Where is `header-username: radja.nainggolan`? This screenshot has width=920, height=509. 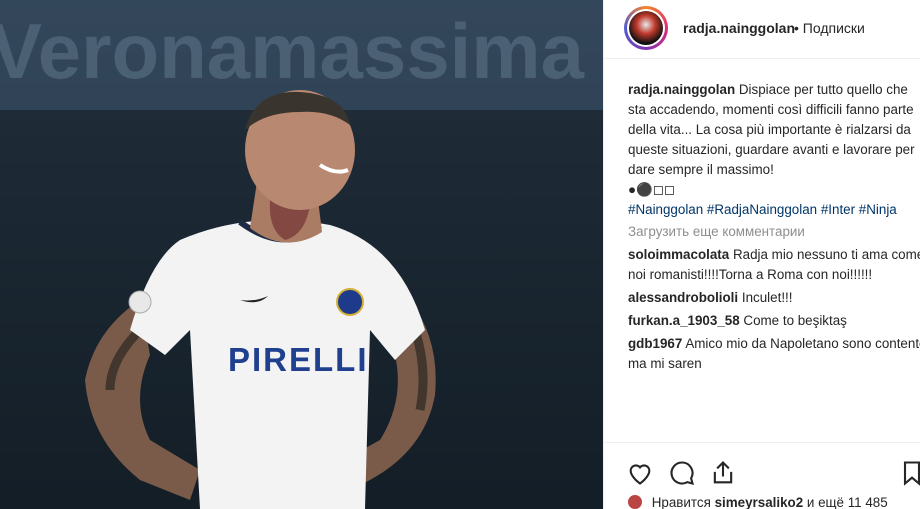 header-username: radja.nainggolan is located at coordinates (739, 28).